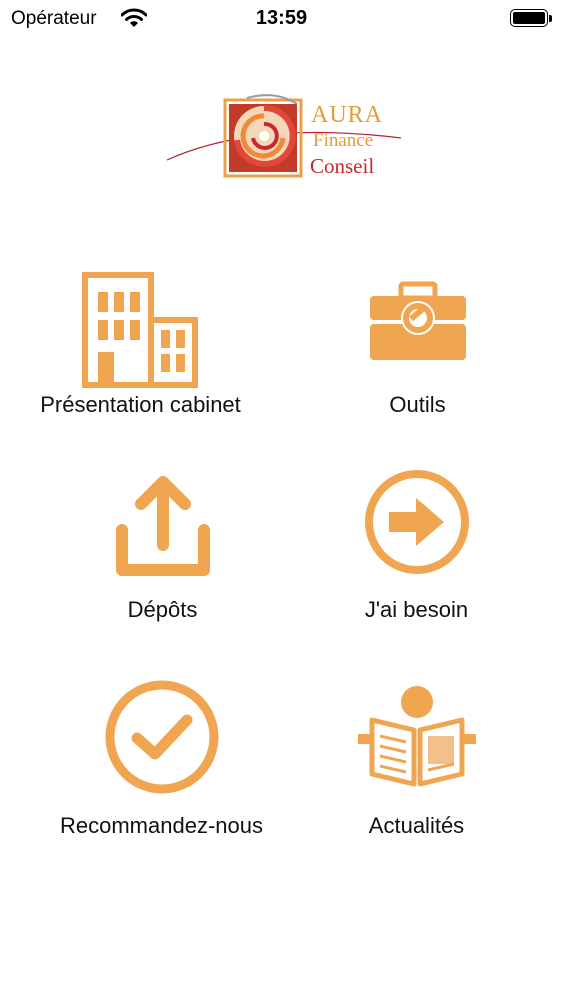  I want to click on menu-item-presentation-cabinet: Présentation cabinet, so click(140, 365).